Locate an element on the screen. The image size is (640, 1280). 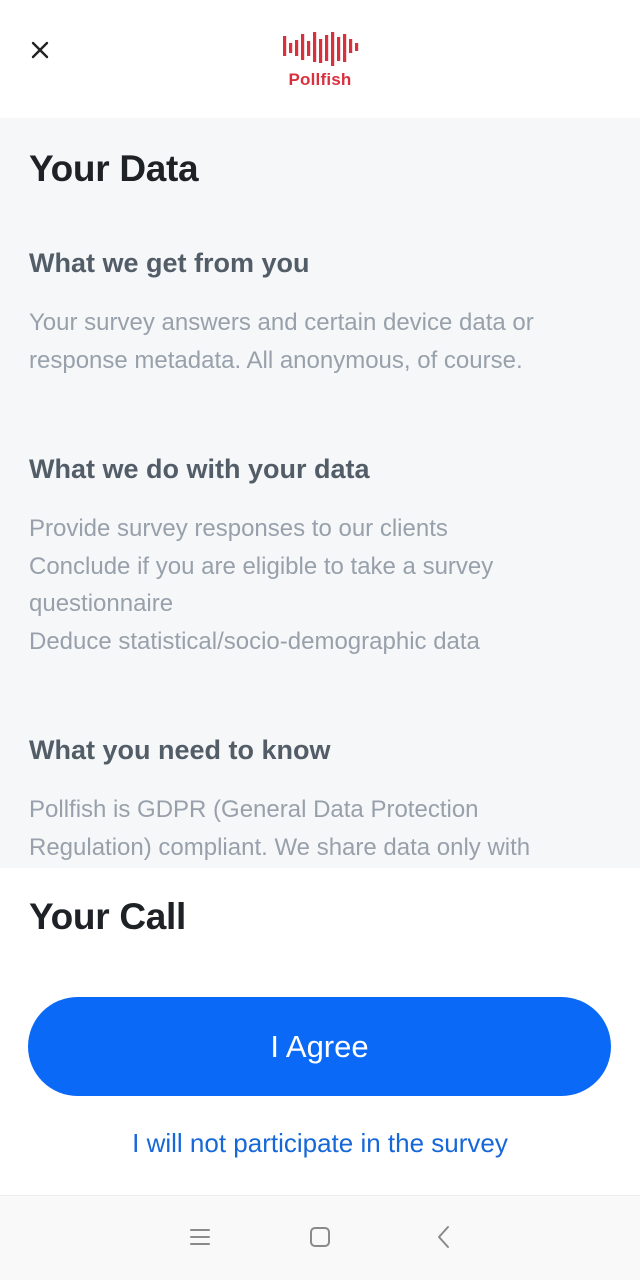
menu-icon is located at coordinates (200, 1237).